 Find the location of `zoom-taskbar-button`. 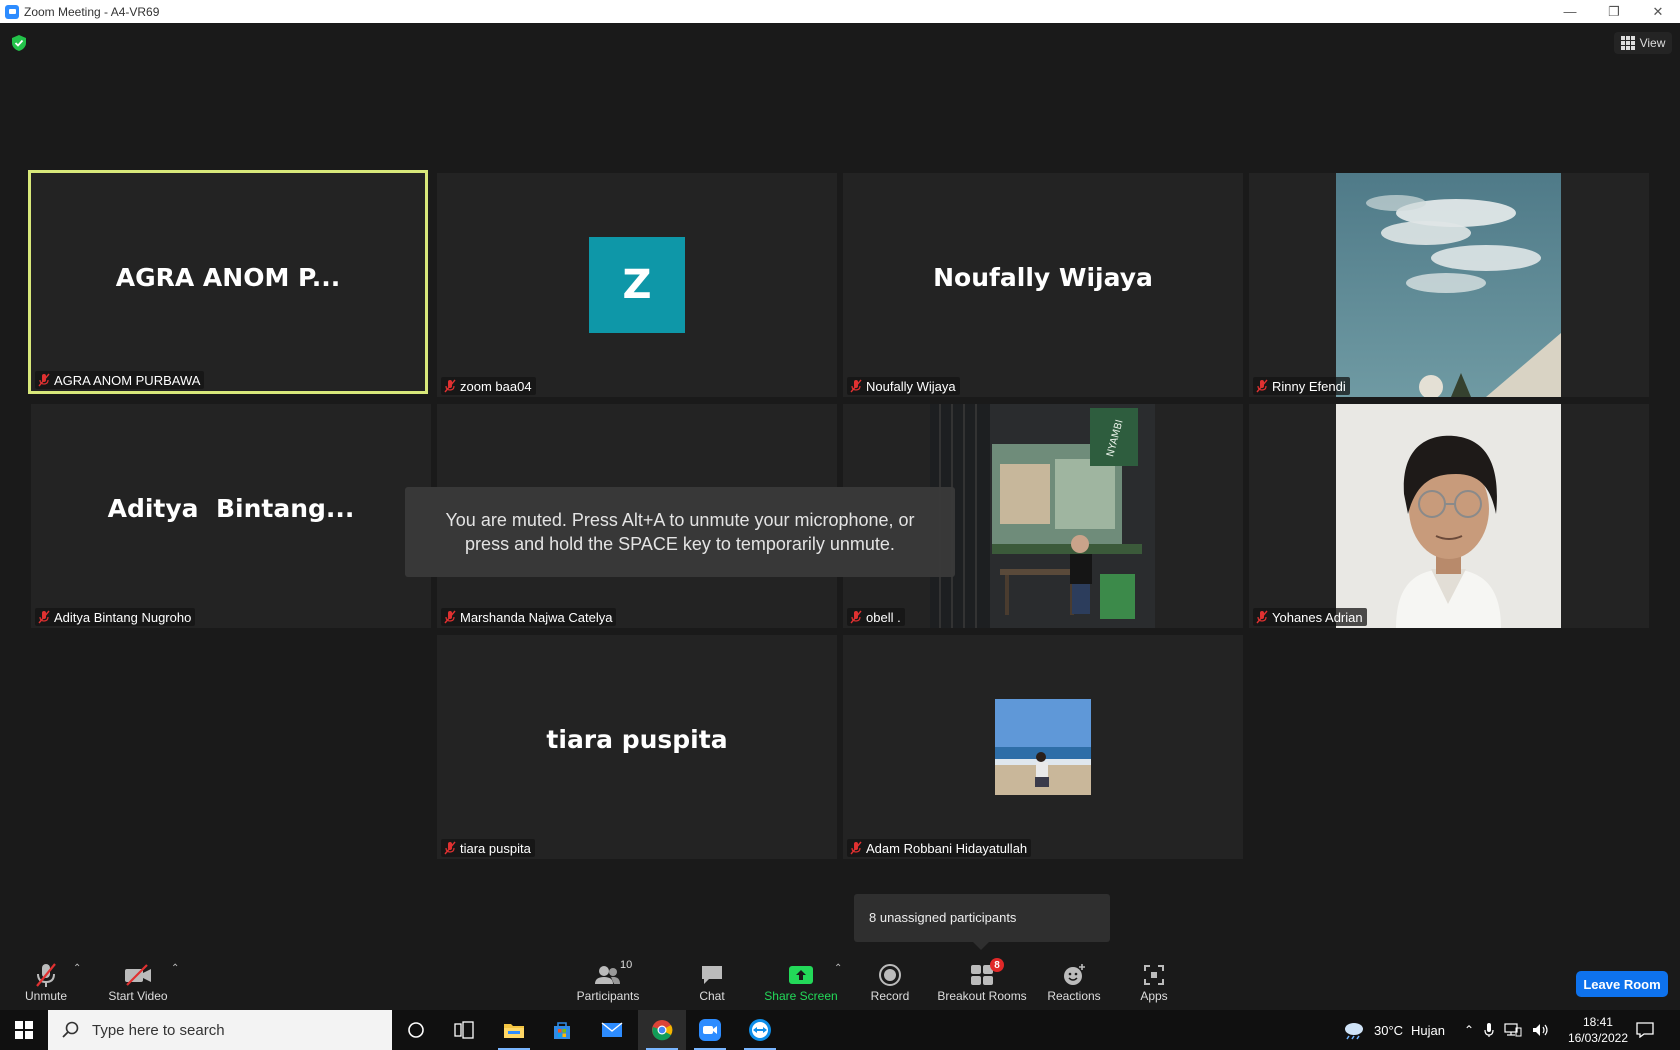

zoom-taskbar-button is located at coordinates (710, 1030).